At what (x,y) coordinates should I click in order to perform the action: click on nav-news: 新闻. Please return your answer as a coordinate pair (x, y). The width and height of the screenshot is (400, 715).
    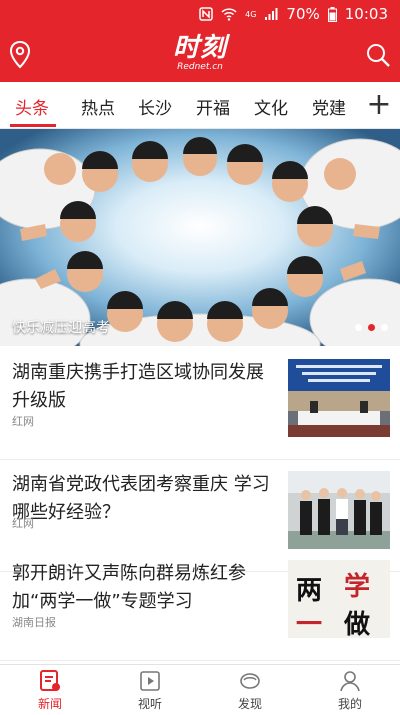
    Looking at the image, I should click on (50, 690).